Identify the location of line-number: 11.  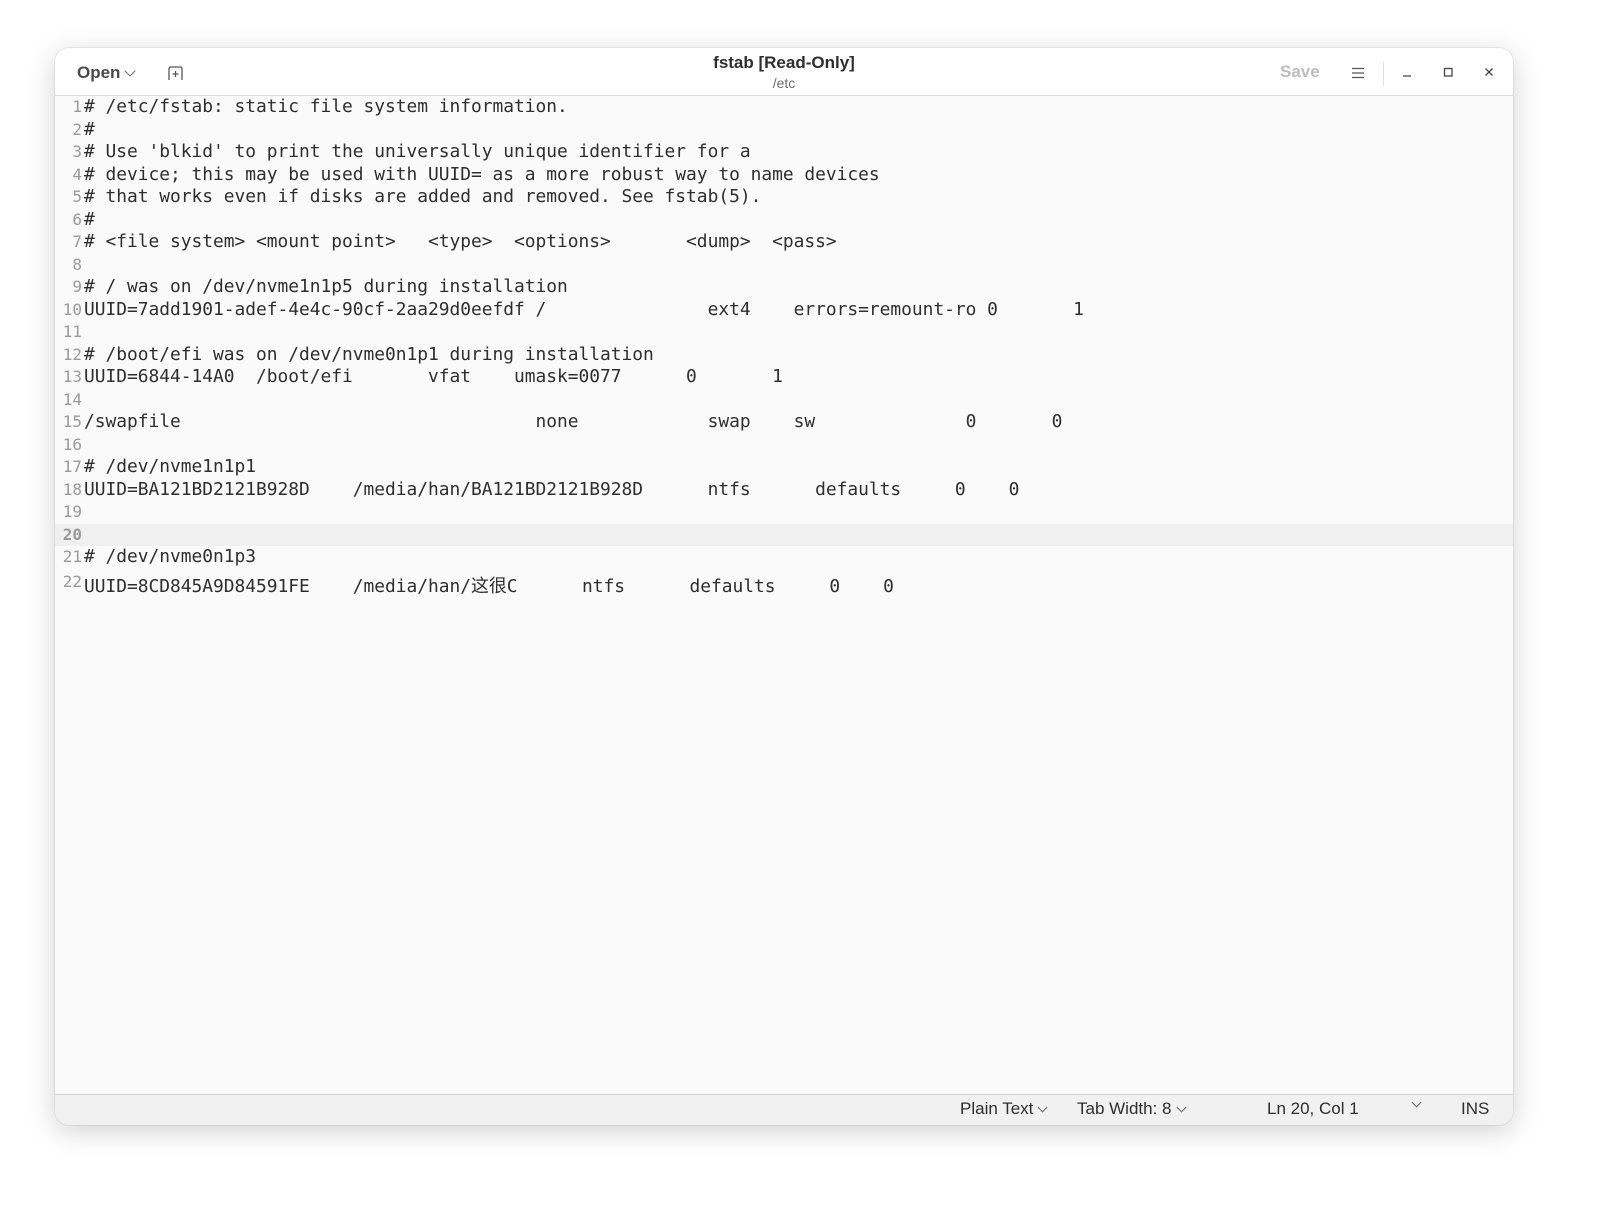
(72, 331).